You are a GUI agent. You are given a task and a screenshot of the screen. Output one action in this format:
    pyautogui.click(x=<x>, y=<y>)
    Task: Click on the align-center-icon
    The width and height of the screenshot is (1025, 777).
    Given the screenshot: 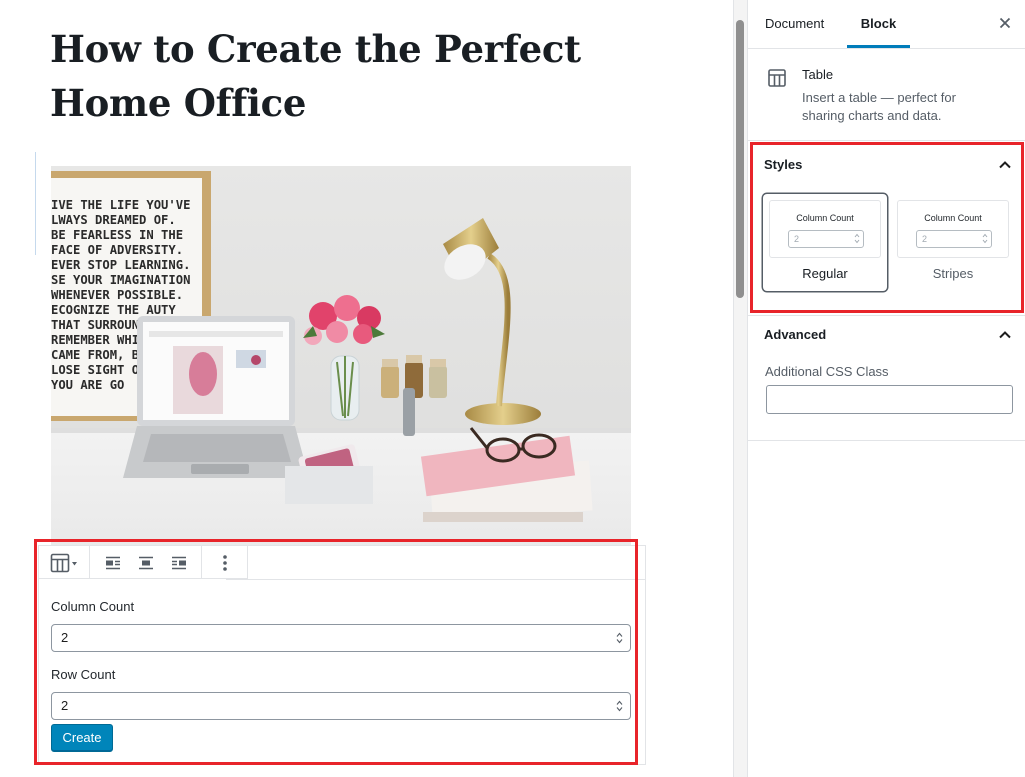 What is the action you would take?
    pyautogui.click(x=145, y=562)
    